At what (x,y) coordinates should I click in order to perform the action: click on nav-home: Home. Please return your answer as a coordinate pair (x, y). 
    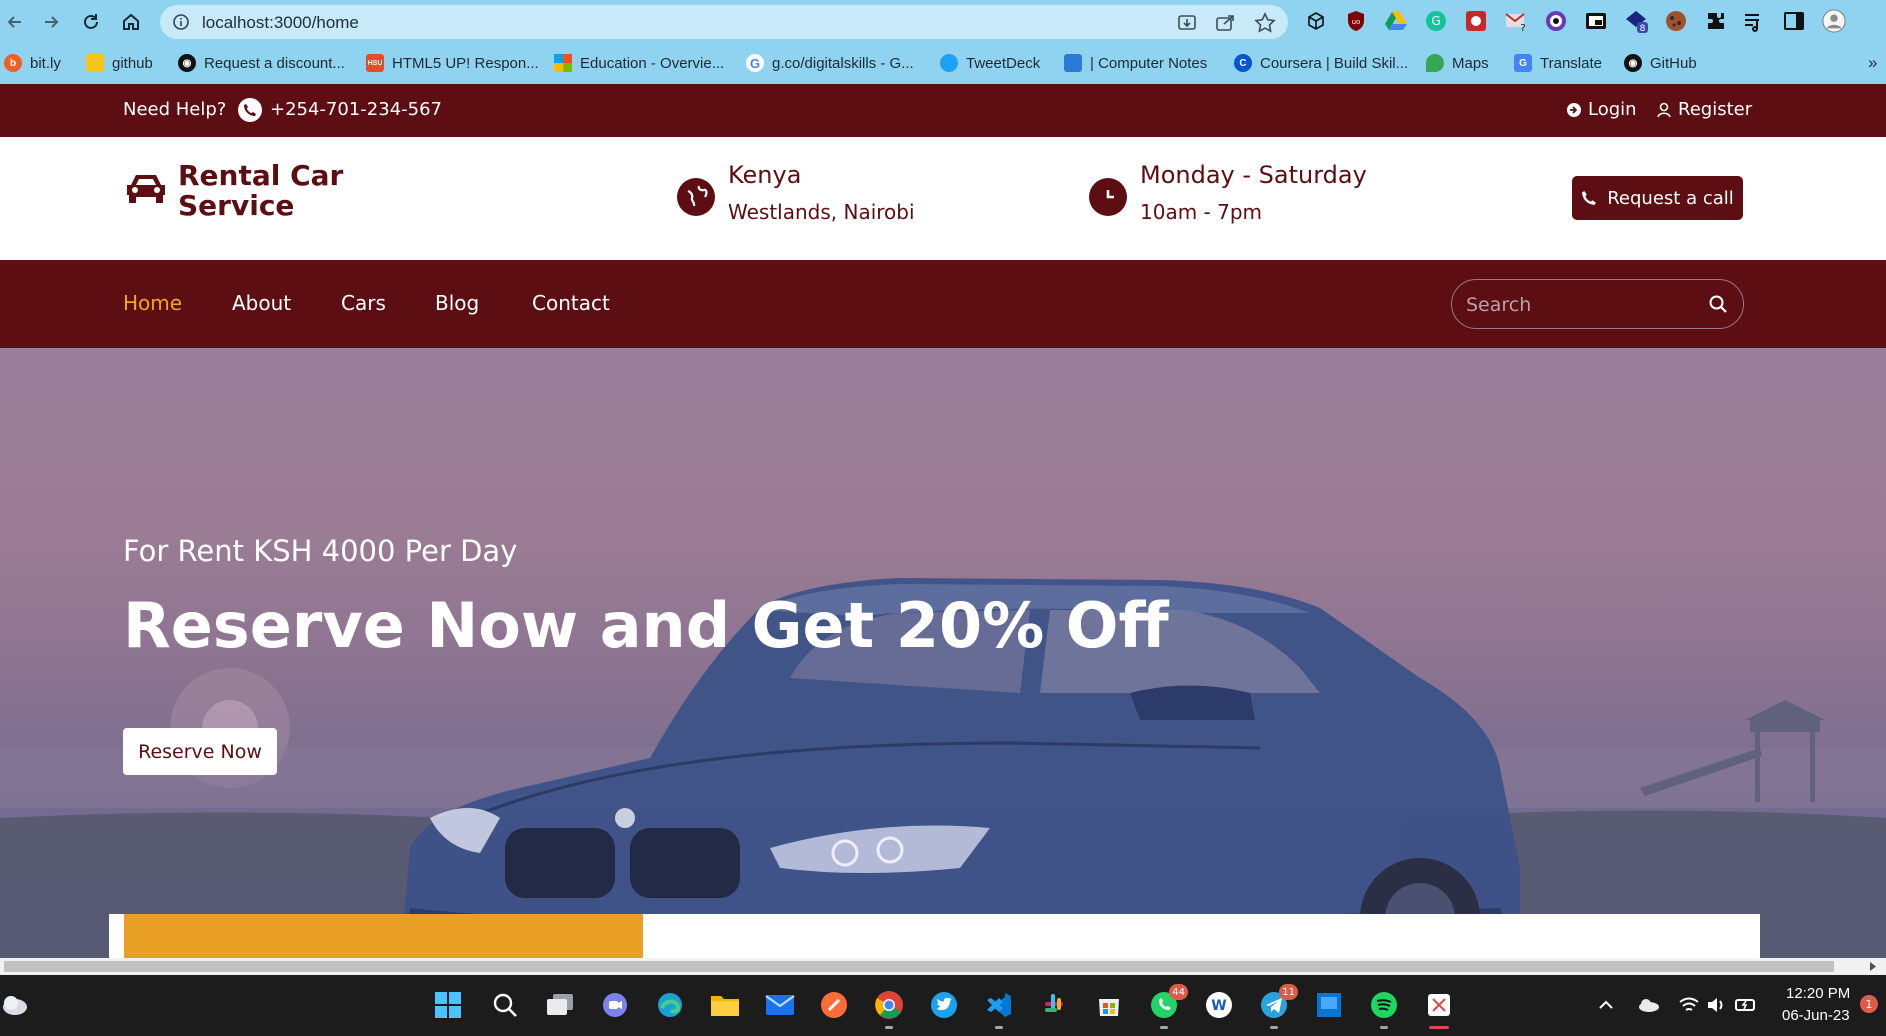
    Looking at the image, I should click on (152, 303).